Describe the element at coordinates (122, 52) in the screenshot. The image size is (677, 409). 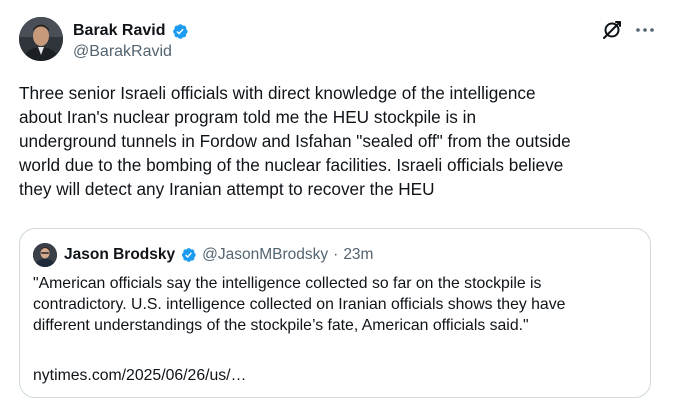
I see `author-handle: @BarakRavid` at that location.